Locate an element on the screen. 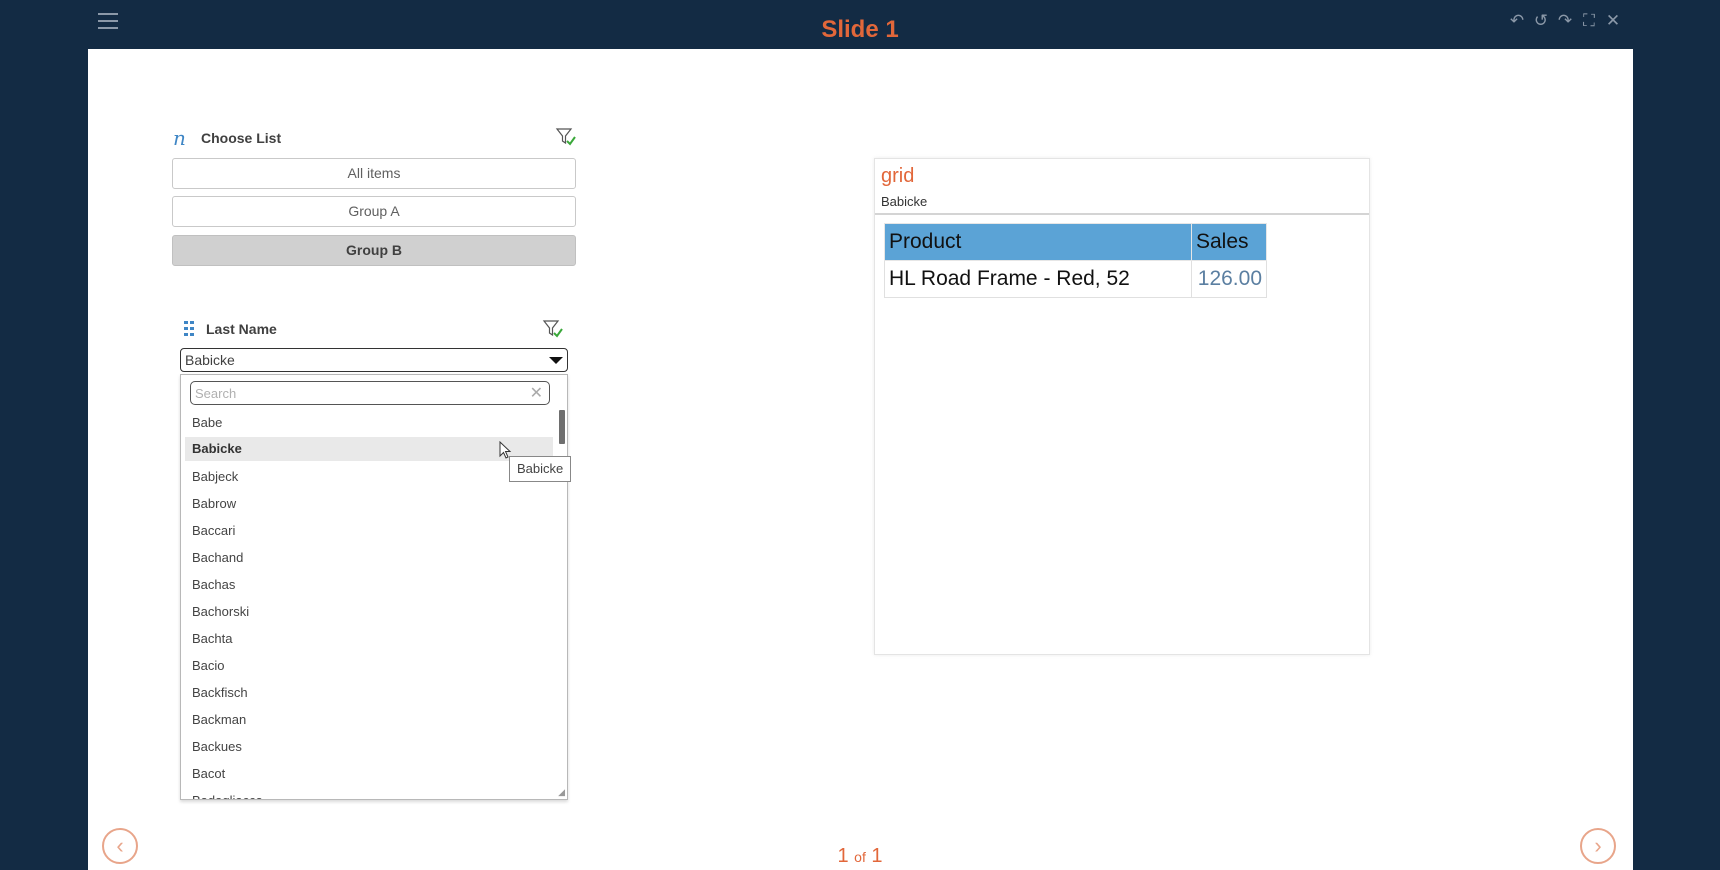 The height and width of the screenshot is (870, 1720). list-item: Bachorski is located at coordinates (369, 611).